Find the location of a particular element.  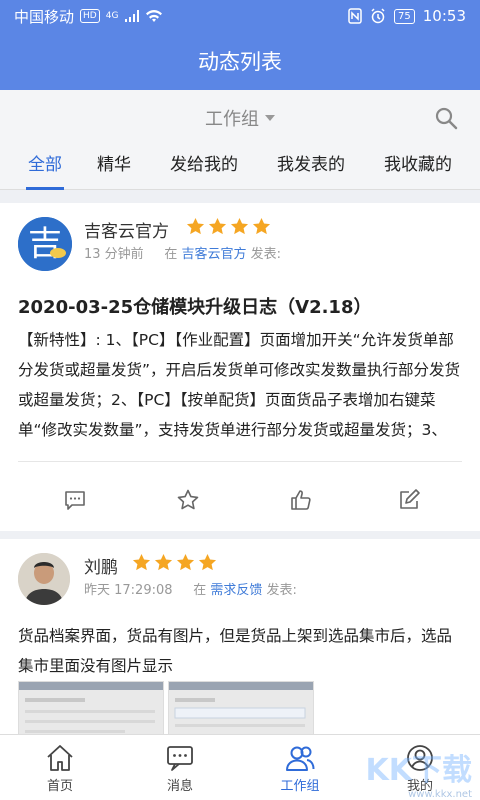

user-photo-icon is located at coordinates (44, 579).